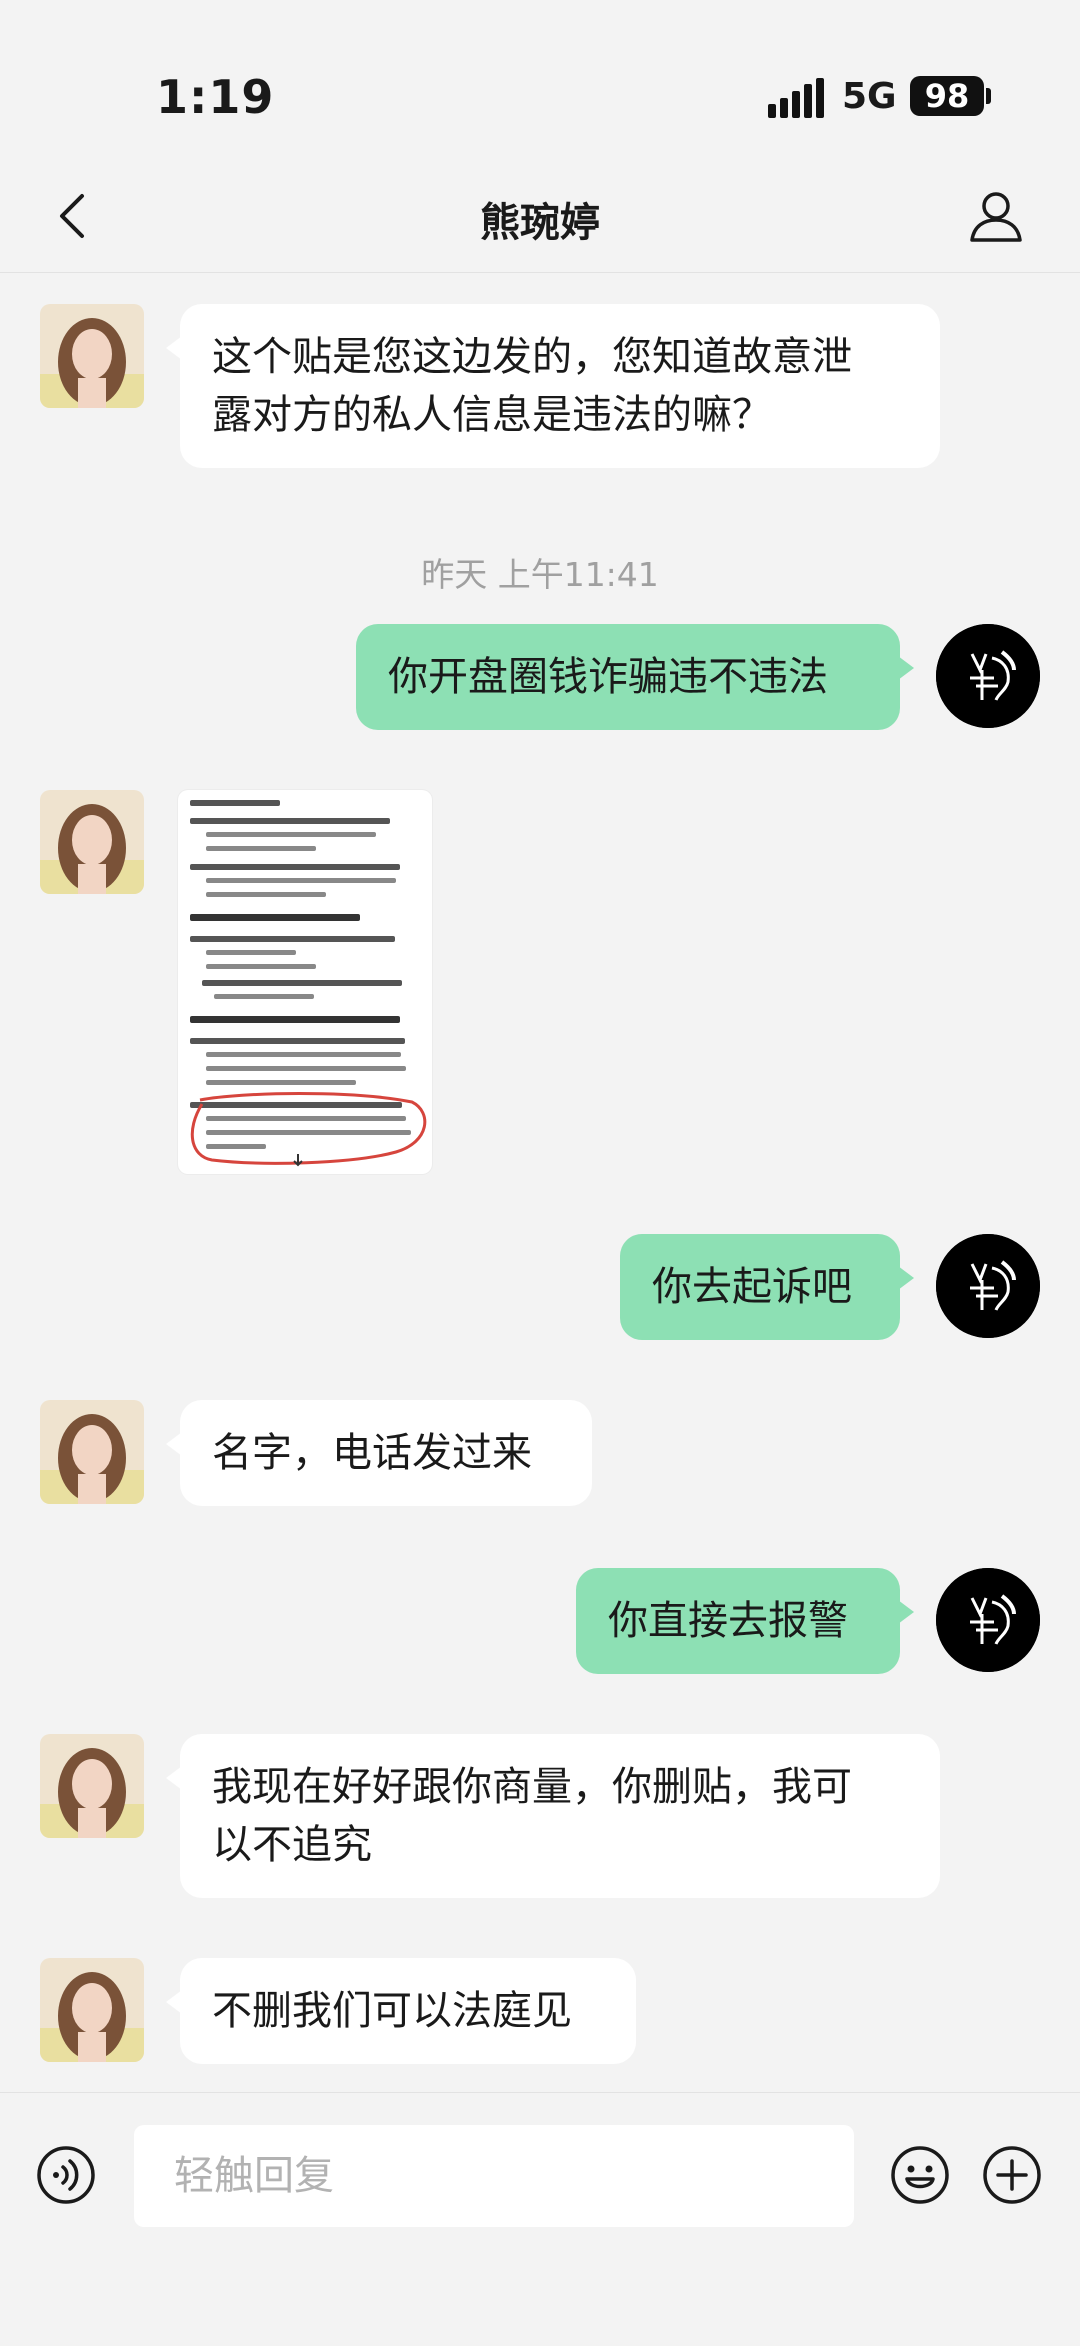 The image size is (1080, 2346). What do you see at coordinates (996, 216) in the screenshot?
I see `person-icon` at bounding box center [996, 216].